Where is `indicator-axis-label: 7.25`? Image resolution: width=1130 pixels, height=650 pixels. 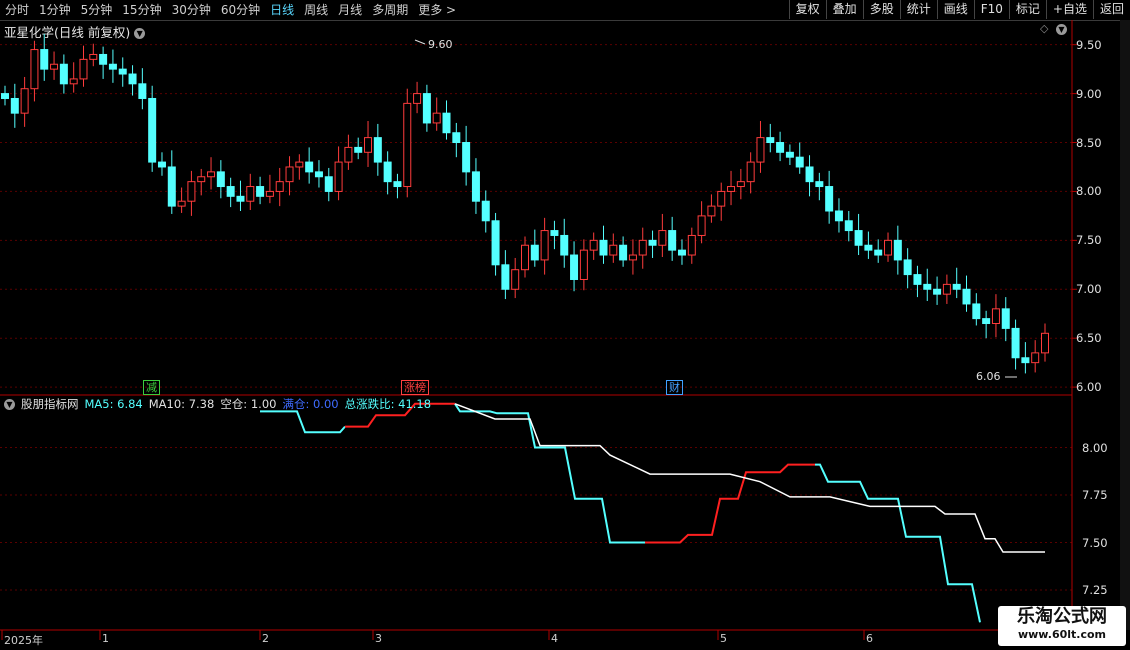
indicator-axis-label: 7.25 is located at coordinates (1095, 590).